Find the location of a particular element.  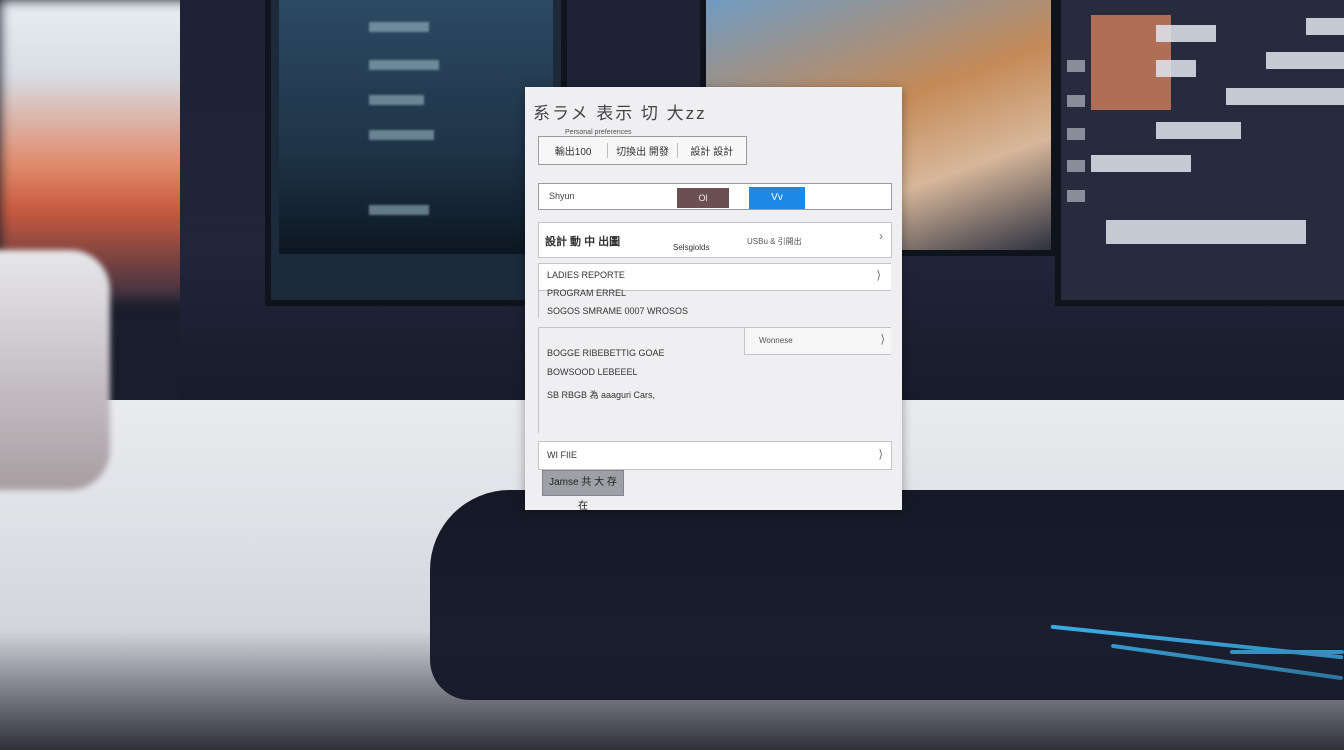

chair is located at coordinates (55, 370).